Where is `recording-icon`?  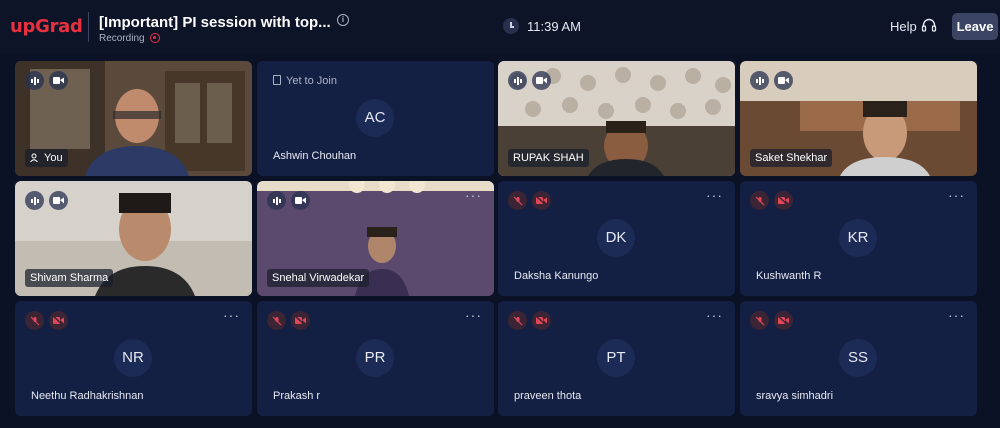
recording-icon is located at coordinates (155, 38).